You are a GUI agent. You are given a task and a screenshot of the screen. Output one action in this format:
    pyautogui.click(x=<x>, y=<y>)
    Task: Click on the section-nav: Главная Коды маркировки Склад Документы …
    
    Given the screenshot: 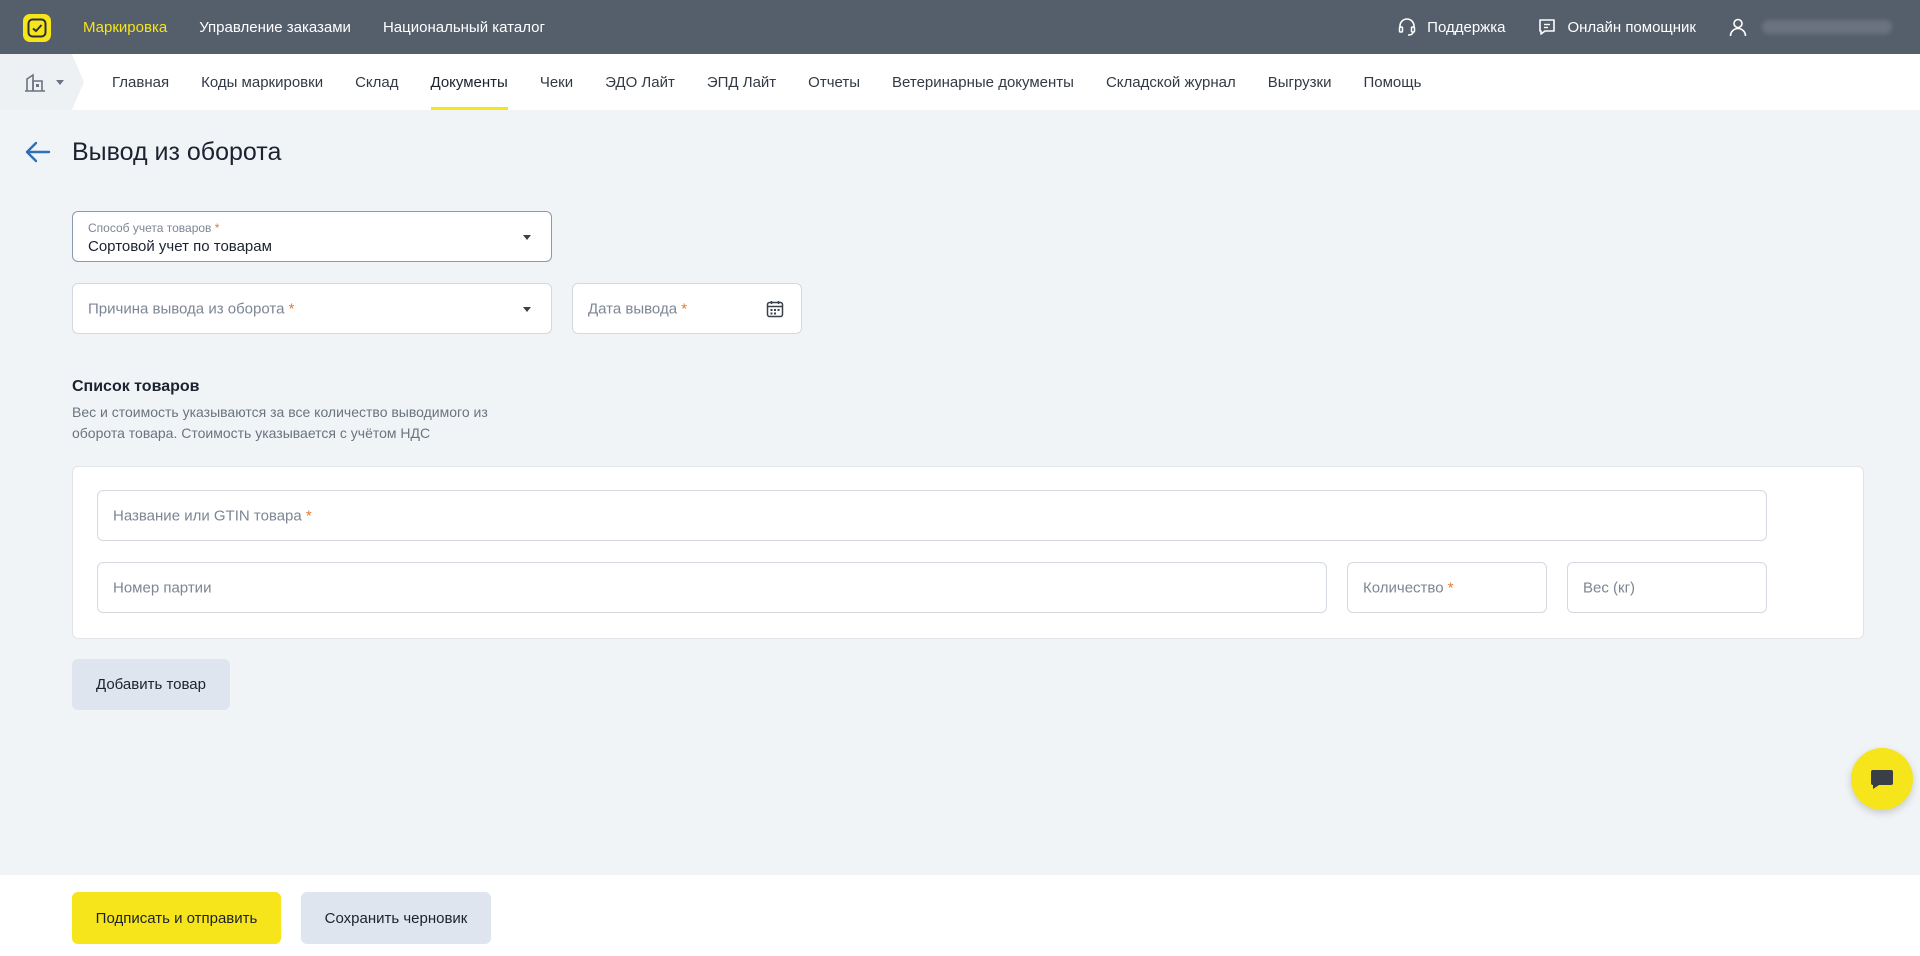 What is the action you would take?
    pyautogui.click(x=960, y=82)
    